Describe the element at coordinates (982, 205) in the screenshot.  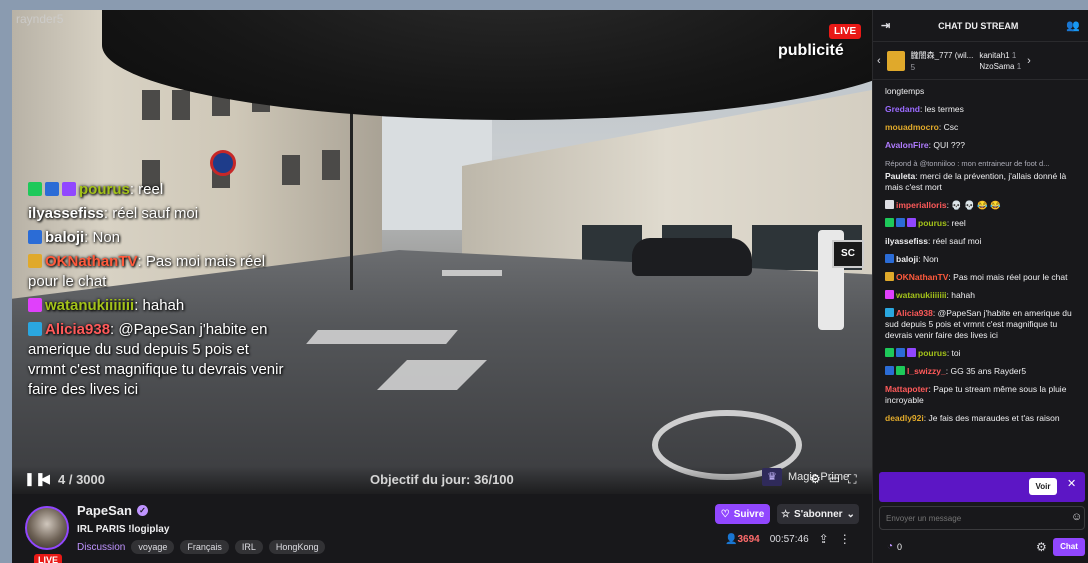
I see `chat-message: imperialloris: 💀 💀 😂 😂` at that location.